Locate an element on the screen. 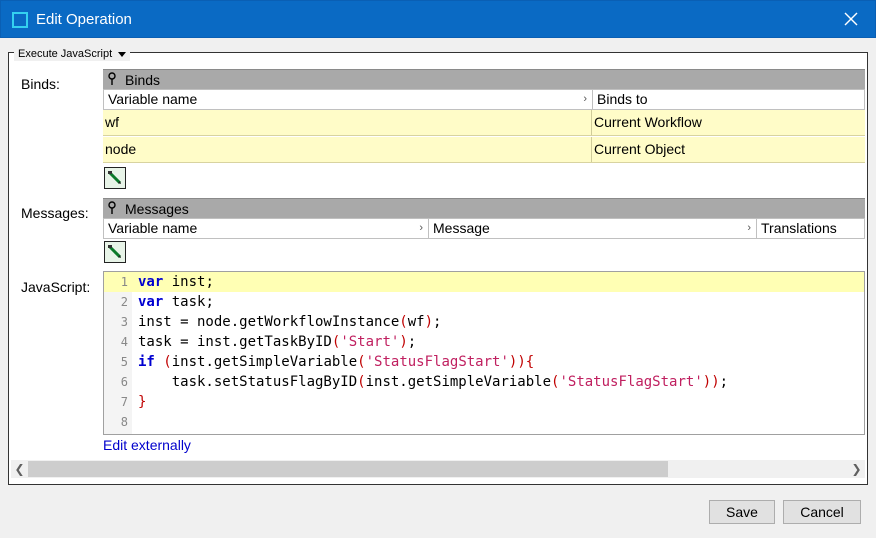 This screenshot has width=876, height=538. code-line: 8 is located at coordinates (484, 422).